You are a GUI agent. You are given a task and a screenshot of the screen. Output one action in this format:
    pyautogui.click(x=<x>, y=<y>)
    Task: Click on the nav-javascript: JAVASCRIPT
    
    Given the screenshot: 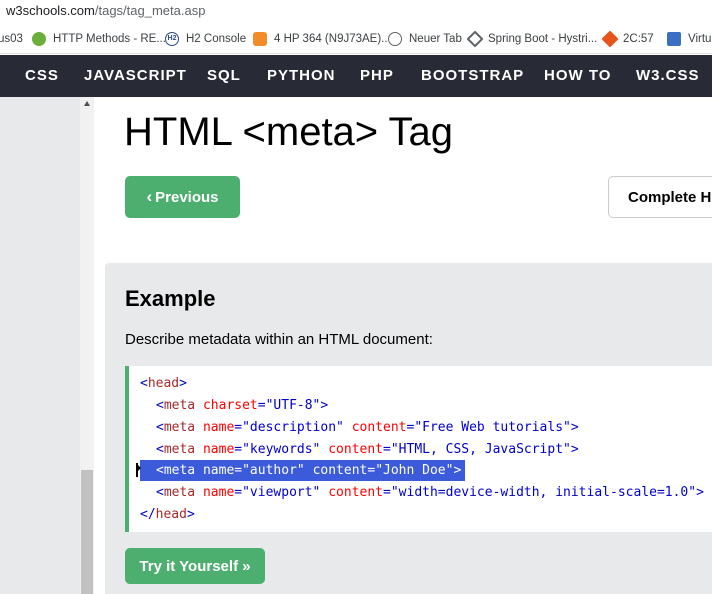 What is the action you would take?
    pyautogui.click(x=135, y=76)
    